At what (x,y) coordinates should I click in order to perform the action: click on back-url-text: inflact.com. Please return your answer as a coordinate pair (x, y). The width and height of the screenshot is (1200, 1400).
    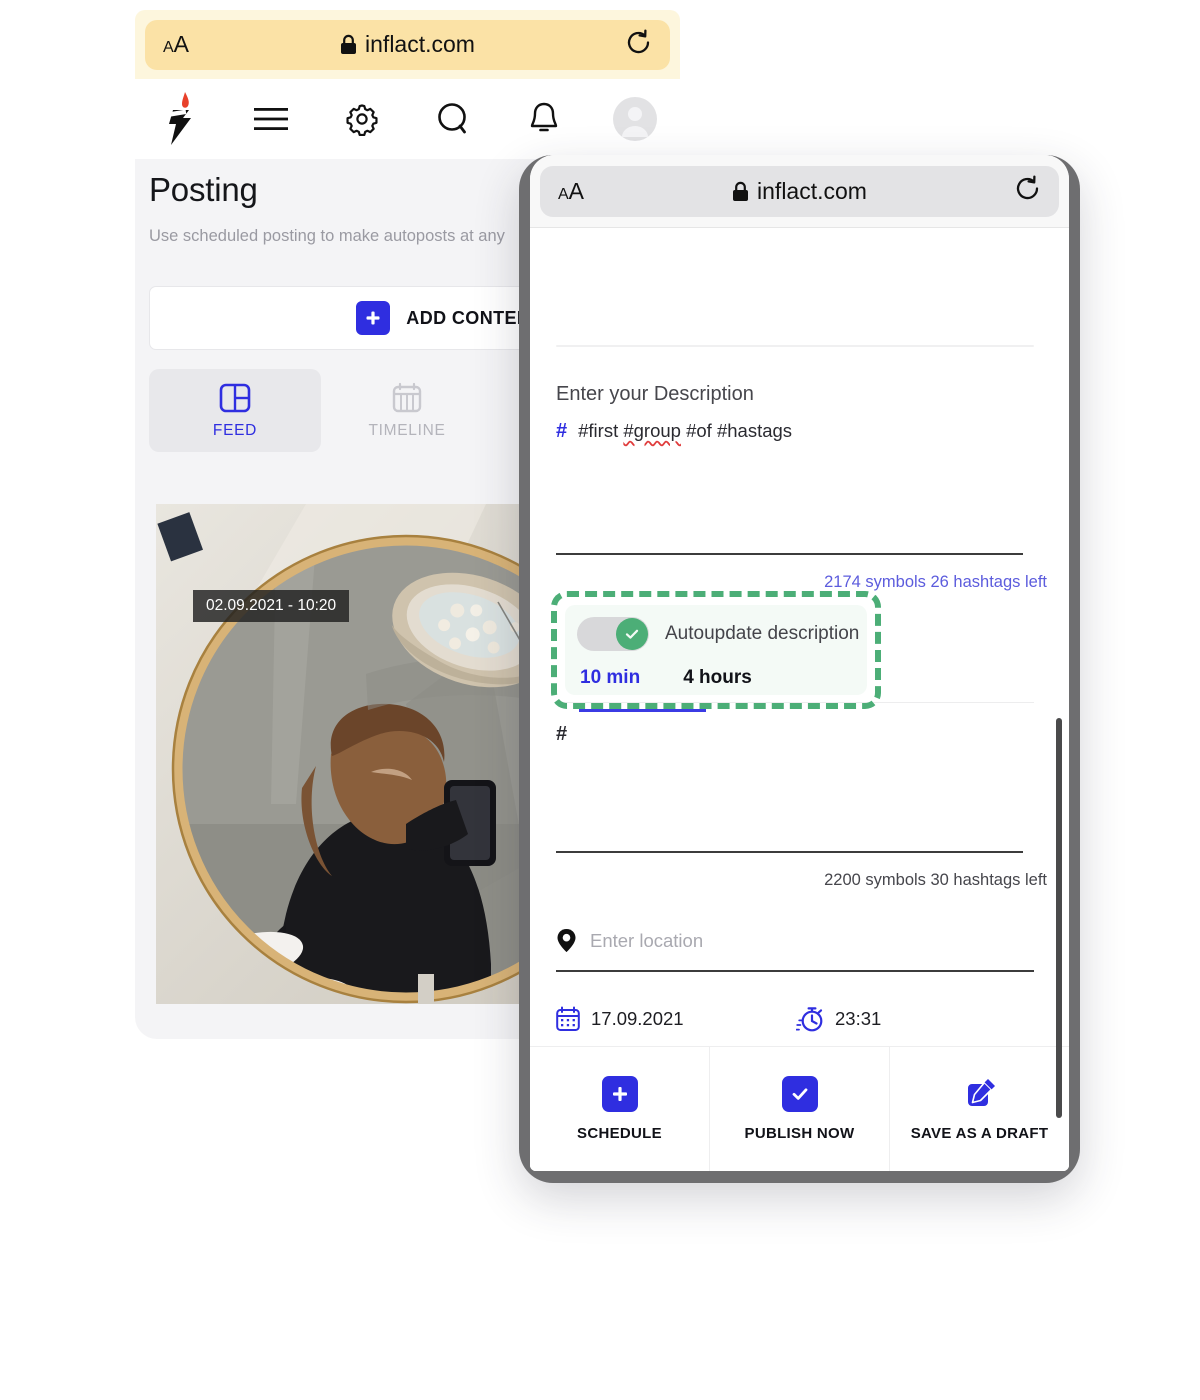
    Looking at the image, I should click on (420, 44).